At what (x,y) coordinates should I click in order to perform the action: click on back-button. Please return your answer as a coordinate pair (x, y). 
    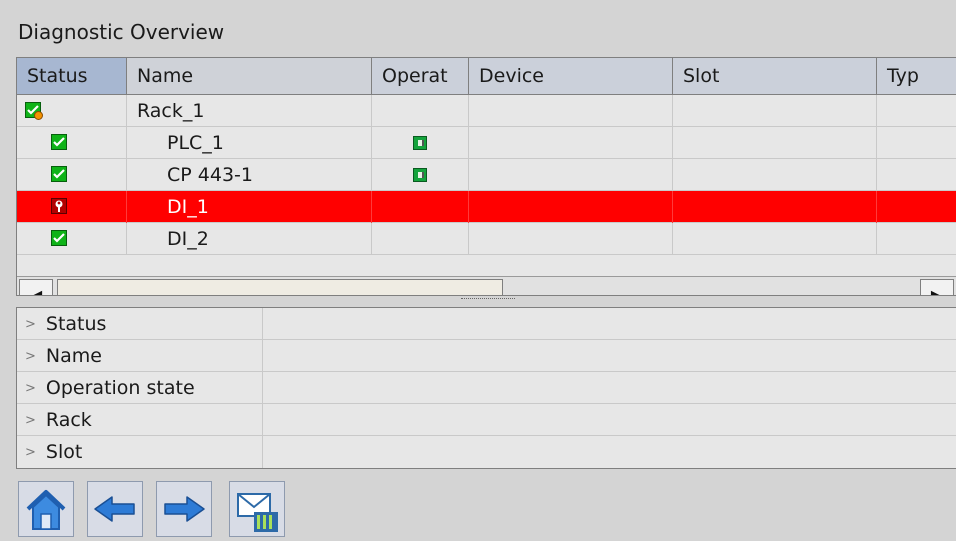
    Looking at the image, I should click on (115, 509).